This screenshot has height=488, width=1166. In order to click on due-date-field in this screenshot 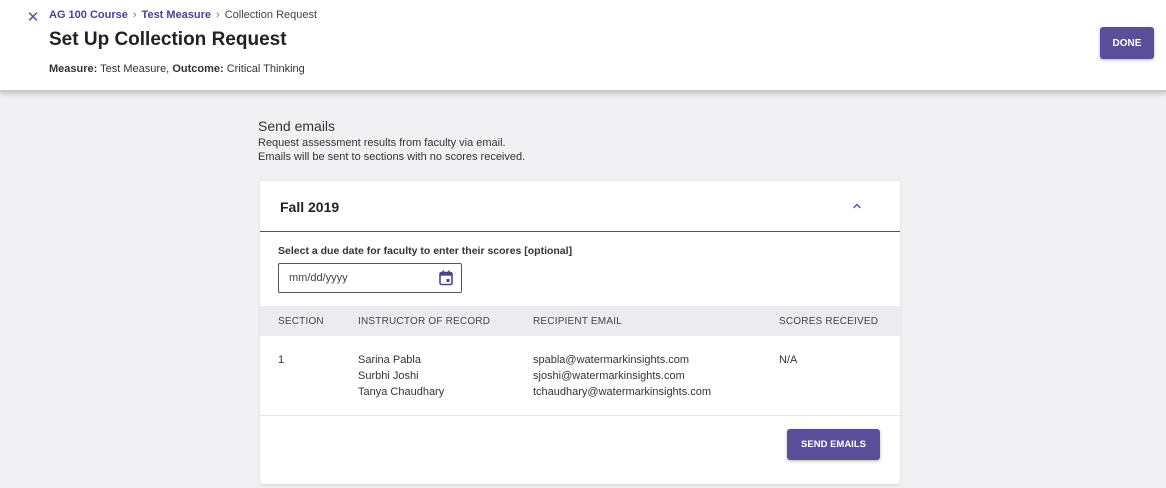, I will do `click(370, 278)`.